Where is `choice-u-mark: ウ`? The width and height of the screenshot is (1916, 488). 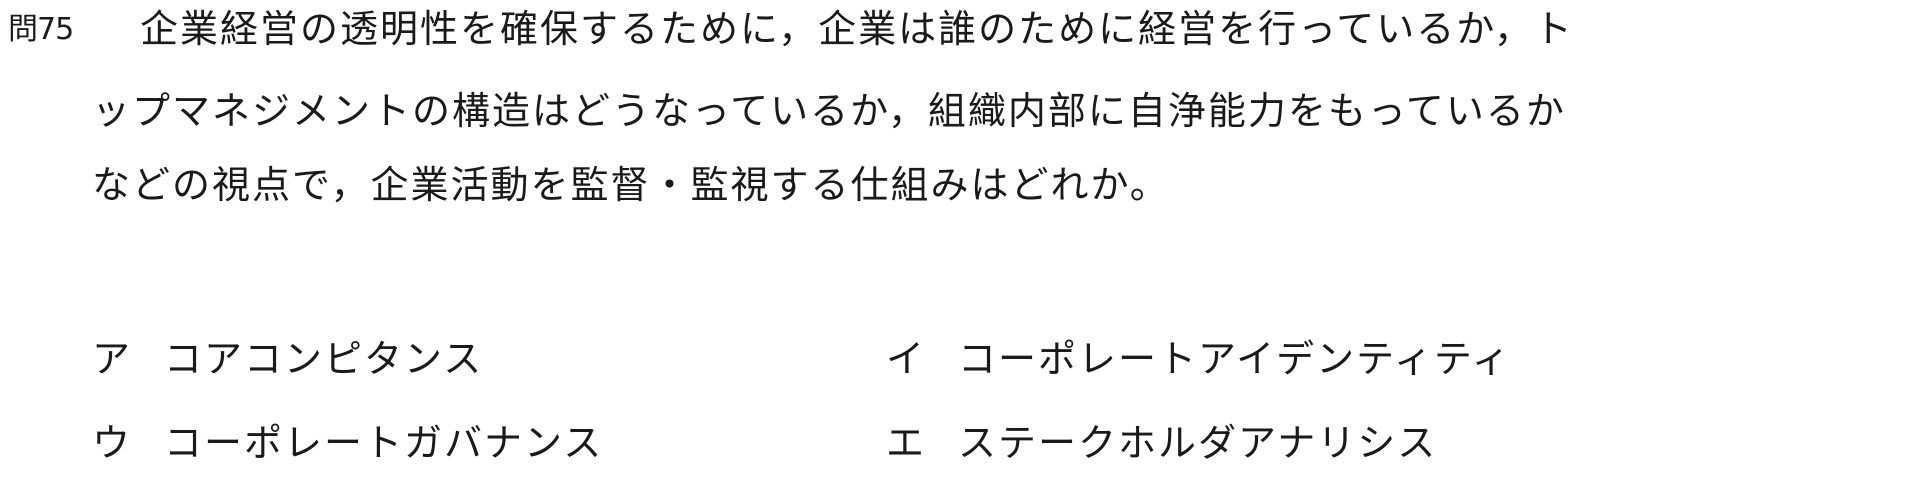 choice-u-mark: ウ is located at coordinates (112, 443).